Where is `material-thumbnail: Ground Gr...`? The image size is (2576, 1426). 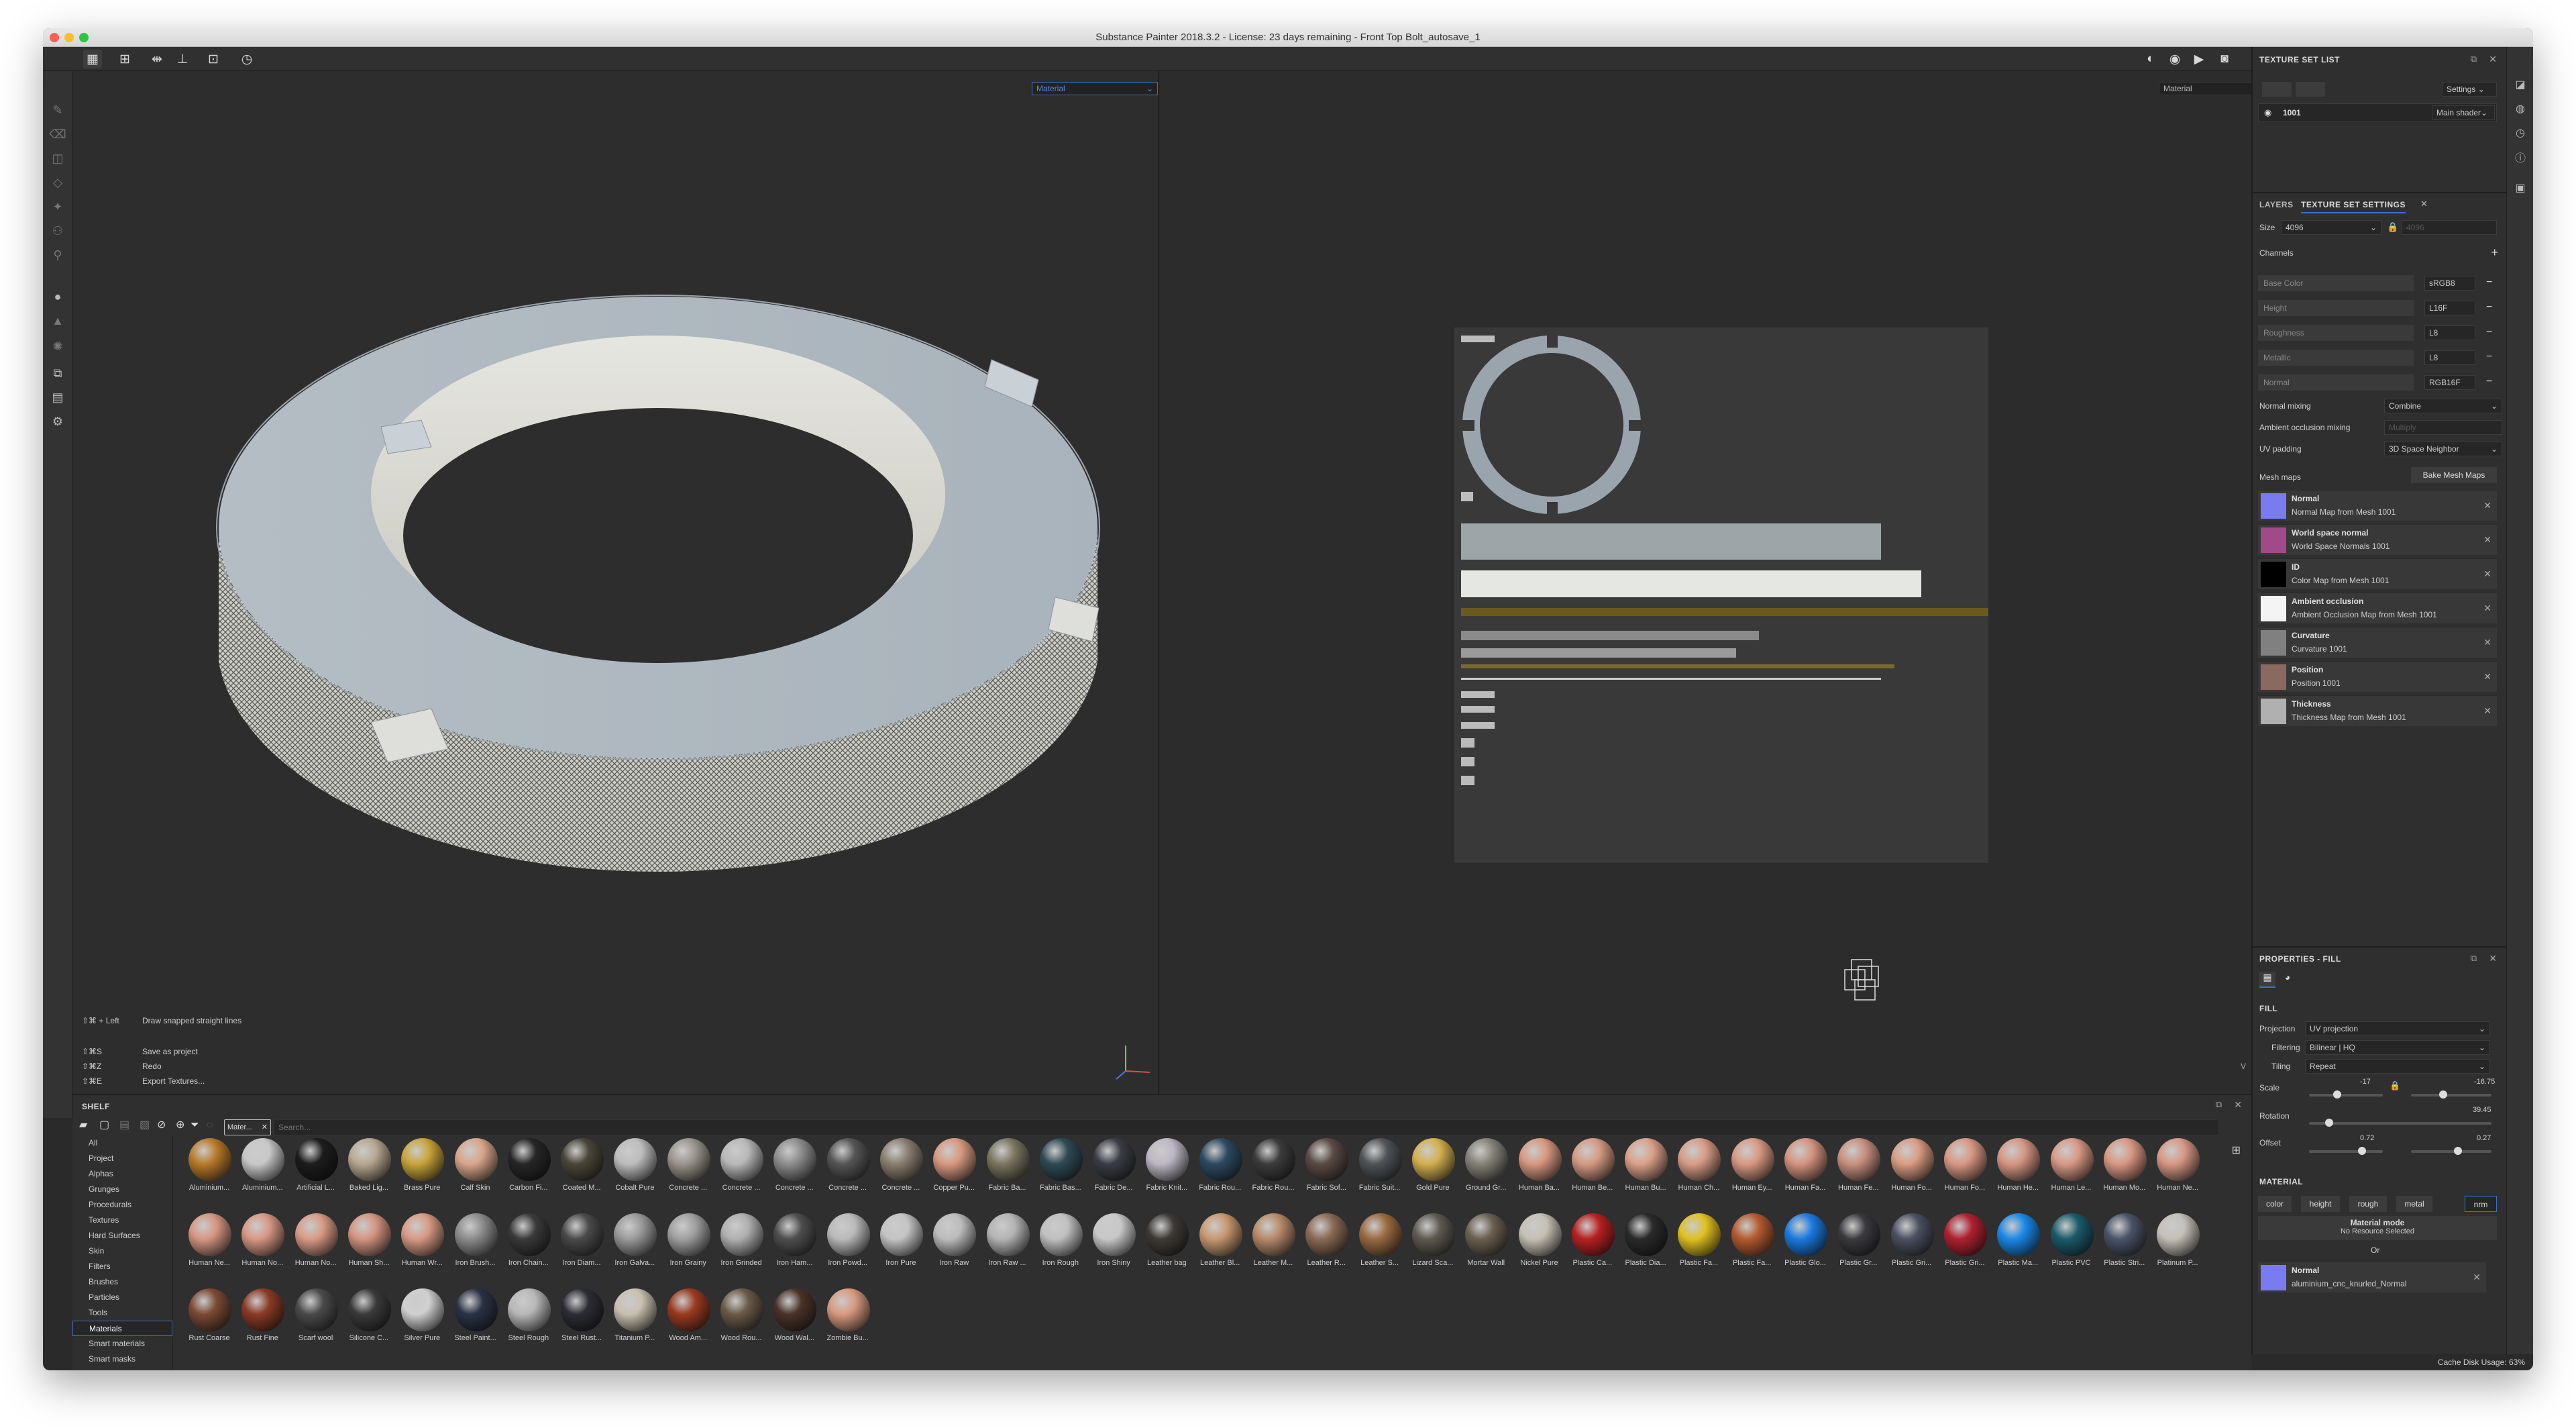
material-thumbnail: Ground Gr... is located at coordinates (1485, 1167).